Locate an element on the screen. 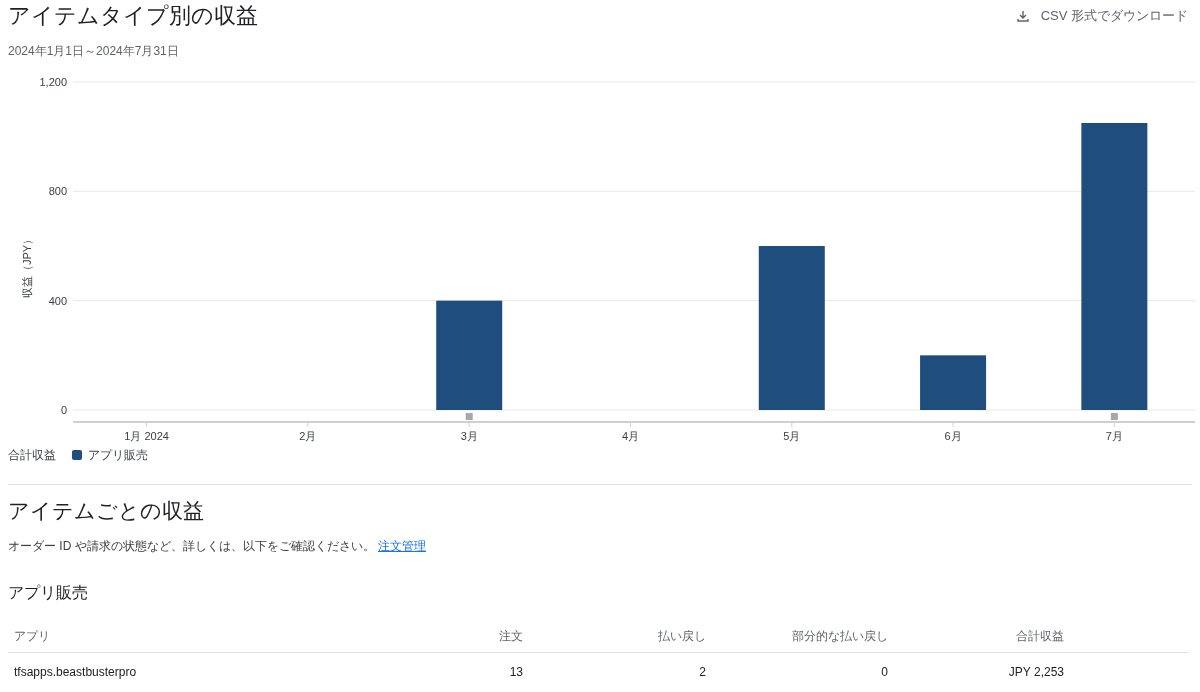  y-tick-label: 0 is located at coordinates (63, 410).